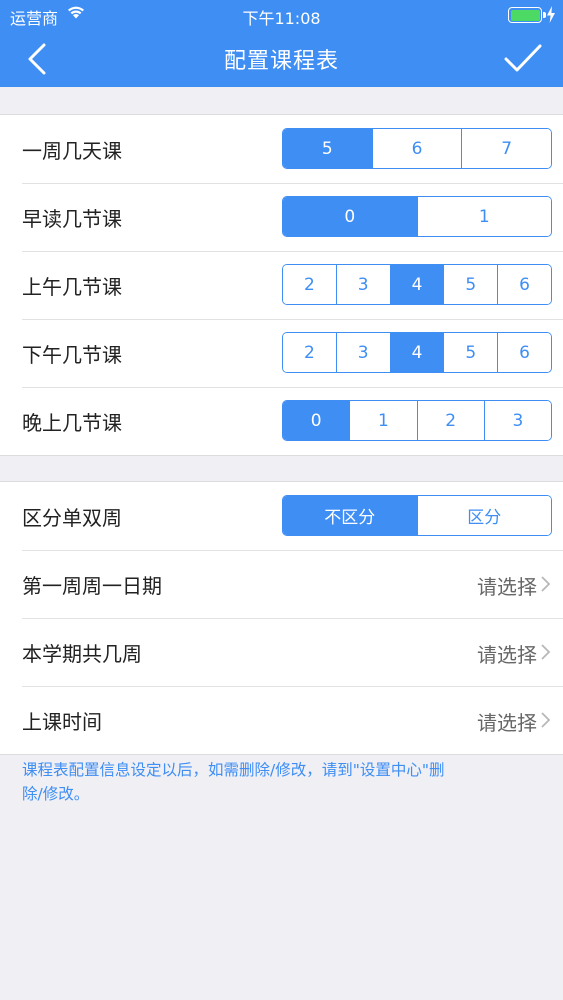 The height and width of the screenshot is (1000, 563). I want to click on reading-option-1: 1, so click(483, 216).